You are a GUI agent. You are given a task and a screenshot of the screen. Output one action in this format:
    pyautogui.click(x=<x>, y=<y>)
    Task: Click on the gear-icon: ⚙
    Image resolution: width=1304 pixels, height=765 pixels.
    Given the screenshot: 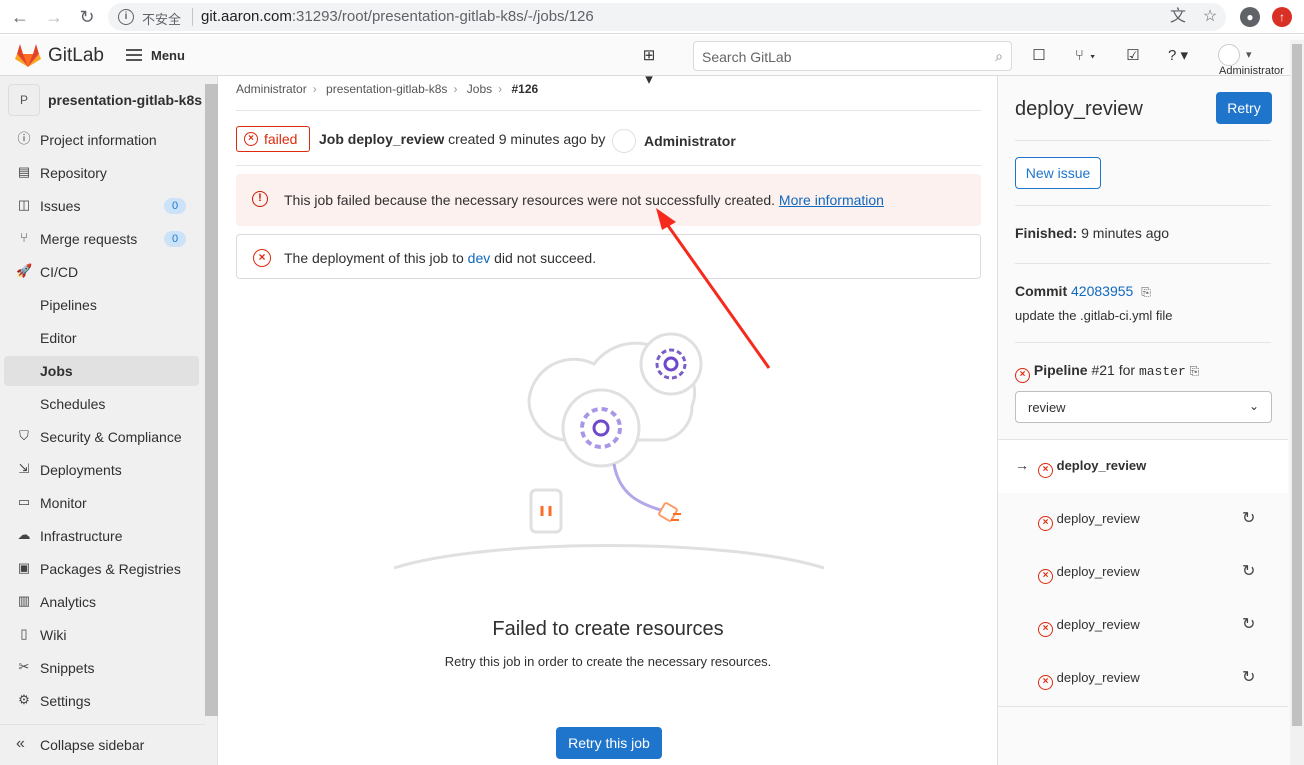 What is the action you would take?
    pyautogui.click(x=24, y=699)
    